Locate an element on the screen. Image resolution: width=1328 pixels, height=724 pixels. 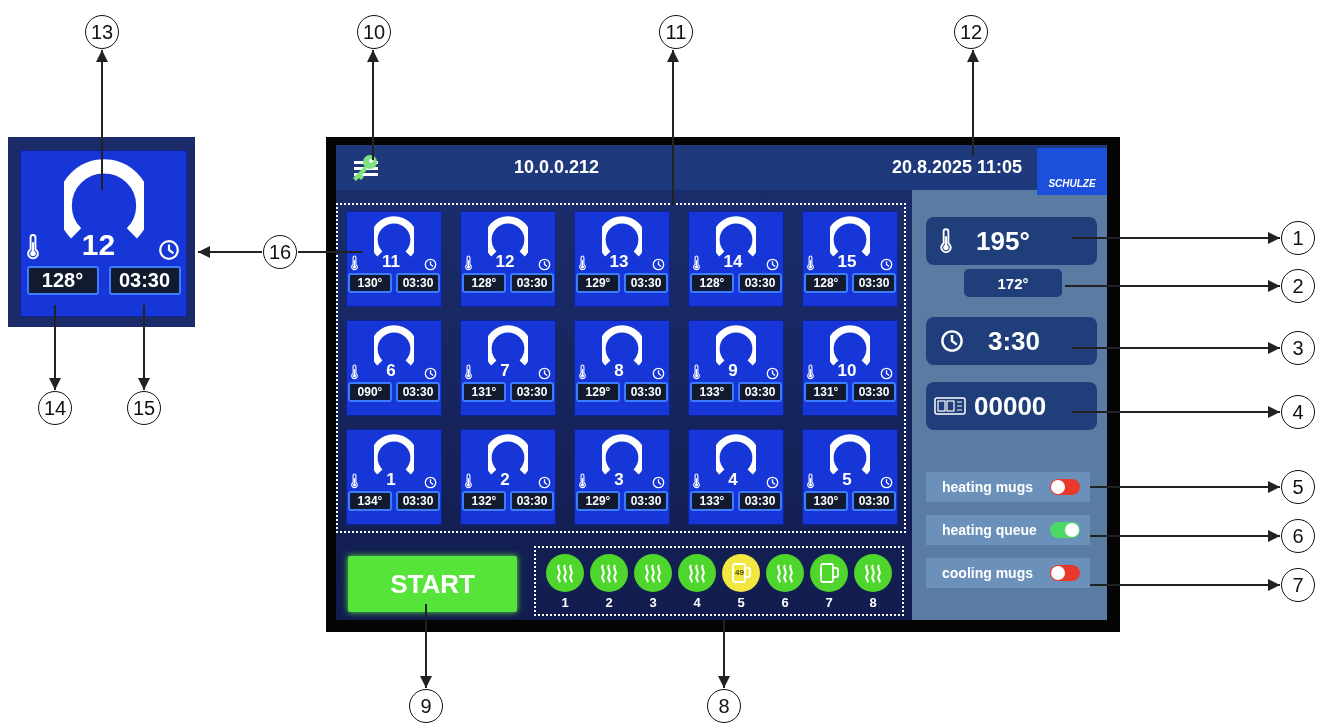
pot-number: 3 is located at coordinates (619, 480).